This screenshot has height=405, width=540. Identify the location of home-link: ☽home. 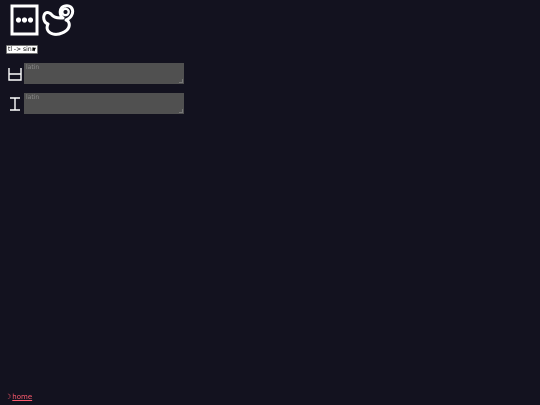
(18, 397).